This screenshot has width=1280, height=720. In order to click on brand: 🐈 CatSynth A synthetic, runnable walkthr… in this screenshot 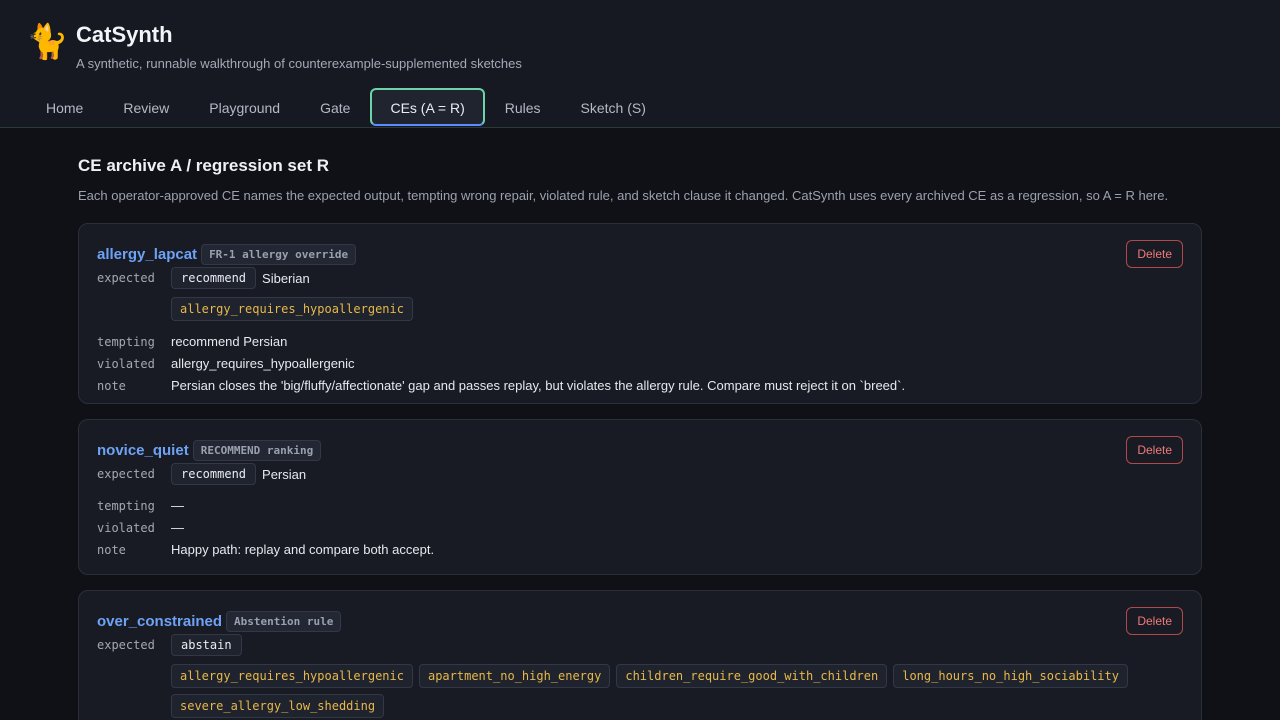, I will do `click(274, 46)`.